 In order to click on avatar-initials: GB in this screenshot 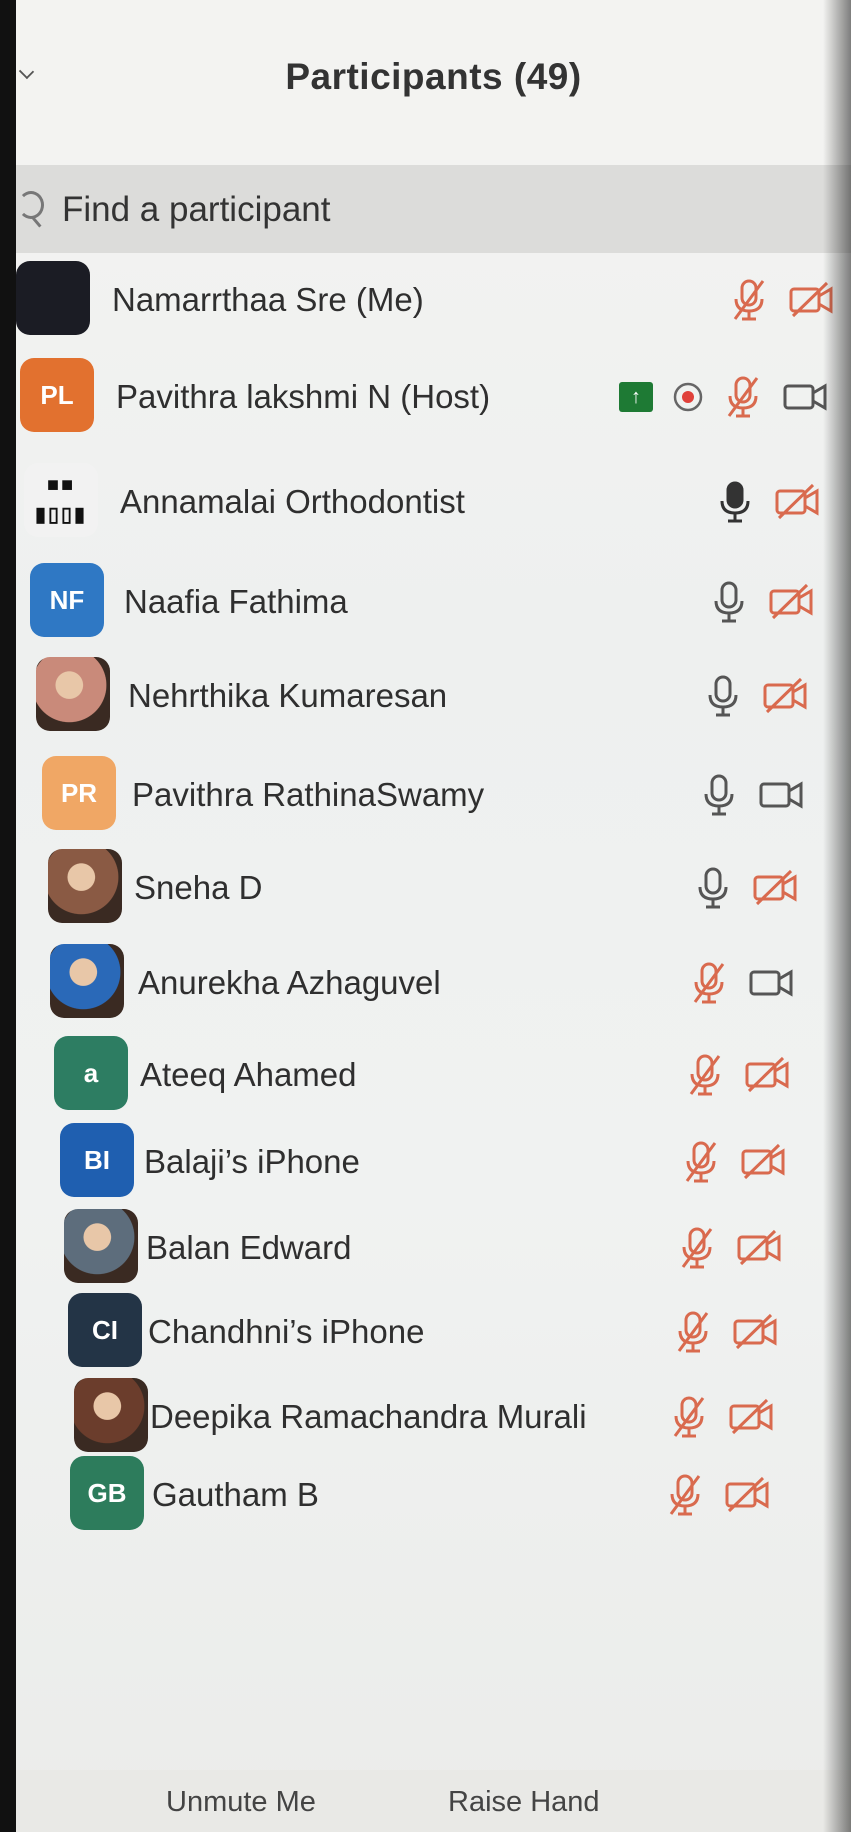, I will do `click(107, 1492)`.